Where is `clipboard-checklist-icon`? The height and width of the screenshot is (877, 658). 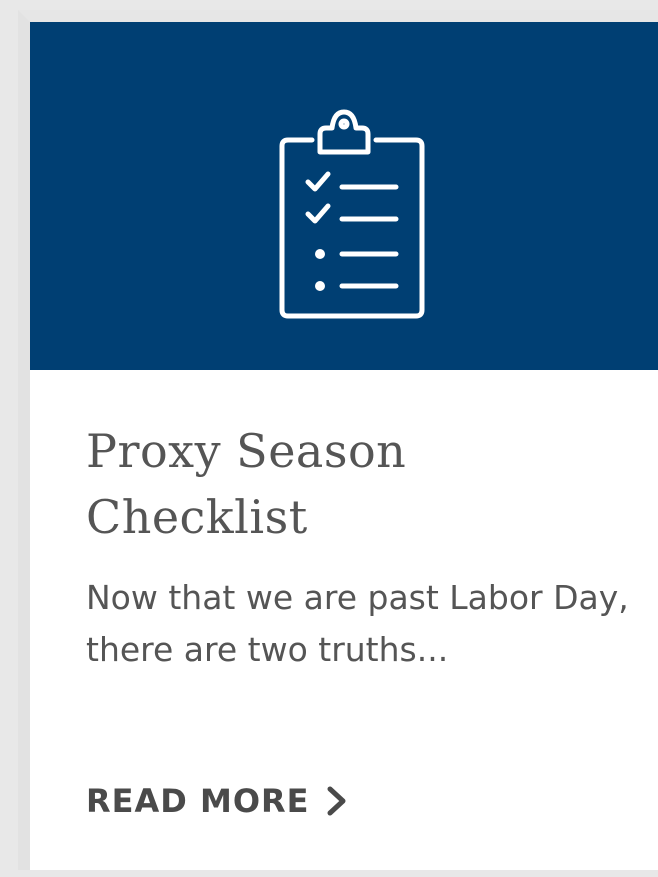 clipboard-checklist-icon is located at coordinates (352, 214).